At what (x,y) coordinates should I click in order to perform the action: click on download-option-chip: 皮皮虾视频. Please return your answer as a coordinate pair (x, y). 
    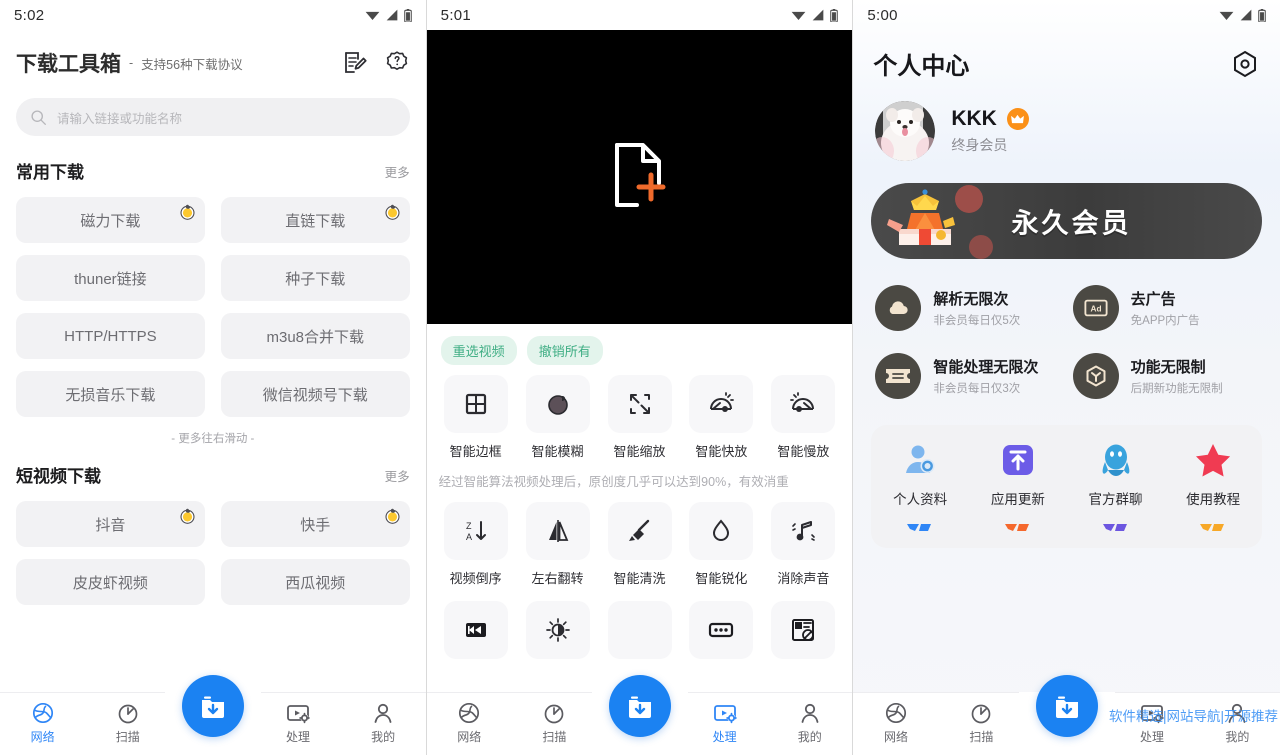
    Looking at the image, I should click on (110, 582).